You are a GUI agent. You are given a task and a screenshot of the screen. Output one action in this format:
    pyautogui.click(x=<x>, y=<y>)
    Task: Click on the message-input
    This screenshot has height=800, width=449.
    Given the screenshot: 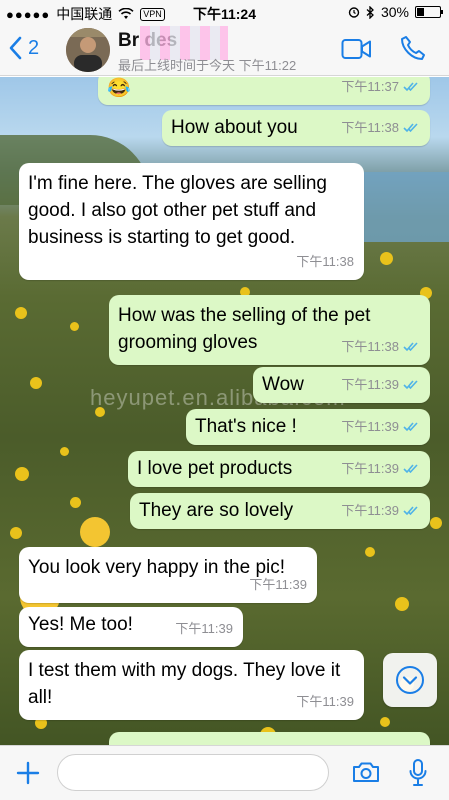 What is the action you would take?
    pyautogui.click(x=193, y=772)
    